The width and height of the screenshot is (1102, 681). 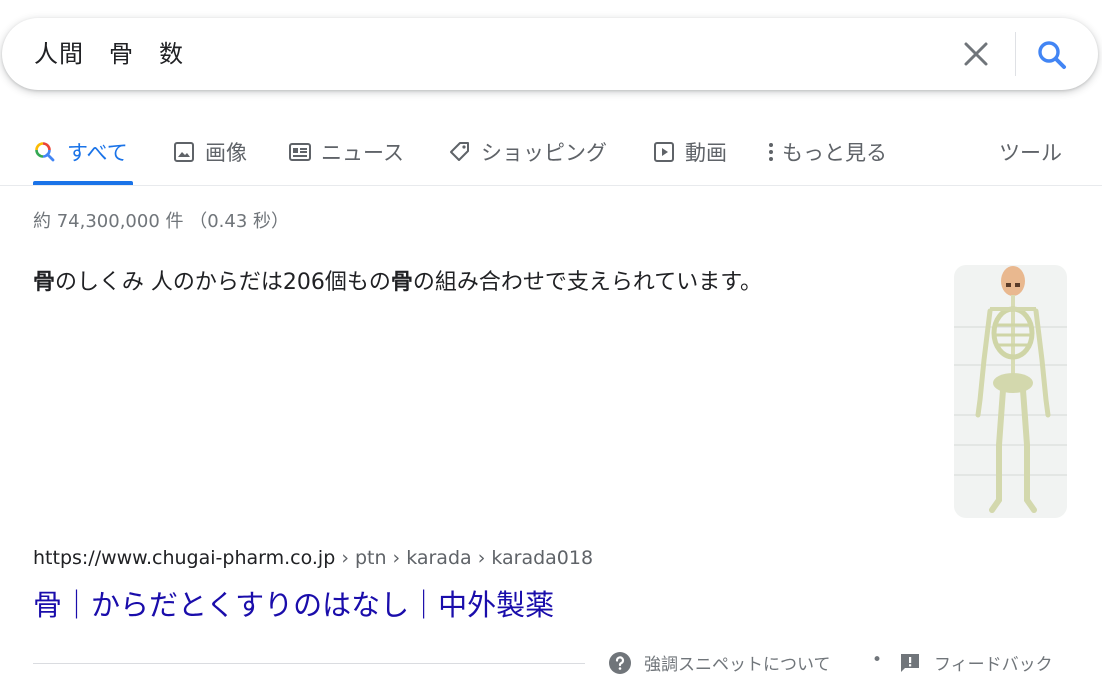 I want to click on more-vert-icon, so click(x=771, y=152).